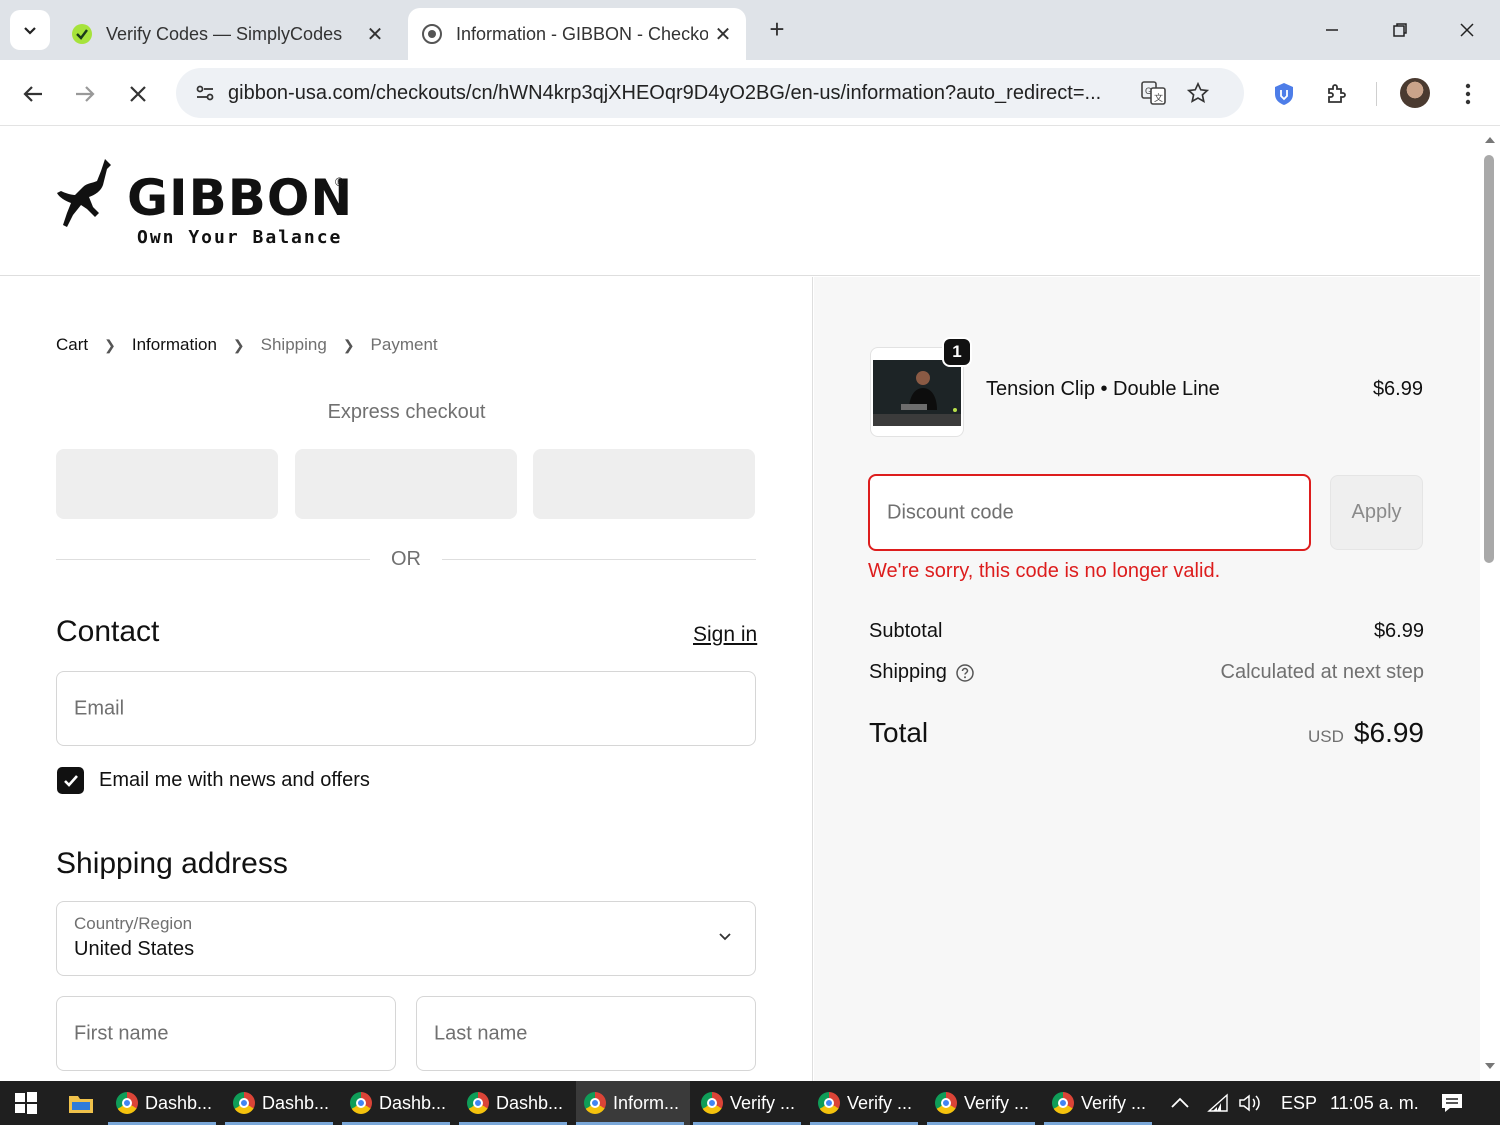  I want to click on tab-search-button, so click(30, 30).